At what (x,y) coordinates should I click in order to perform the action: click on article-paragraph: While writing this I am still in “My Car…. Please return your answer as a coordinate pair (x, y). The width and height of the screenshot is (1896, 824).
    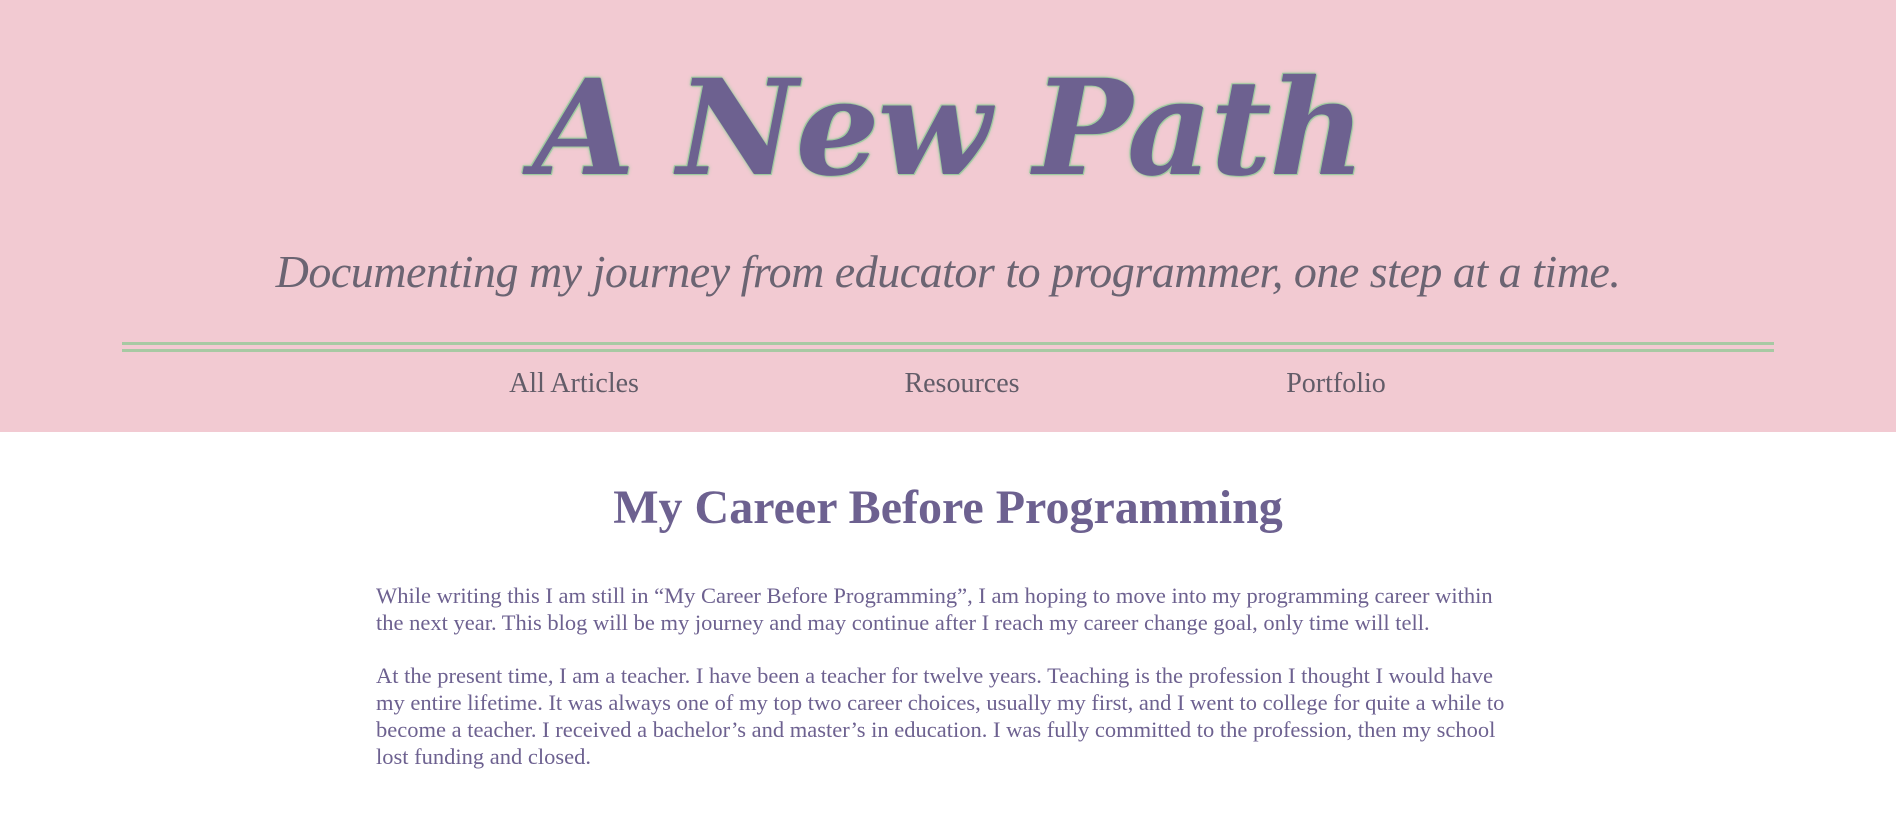
    Looking at the image, I should click on (934, 609).